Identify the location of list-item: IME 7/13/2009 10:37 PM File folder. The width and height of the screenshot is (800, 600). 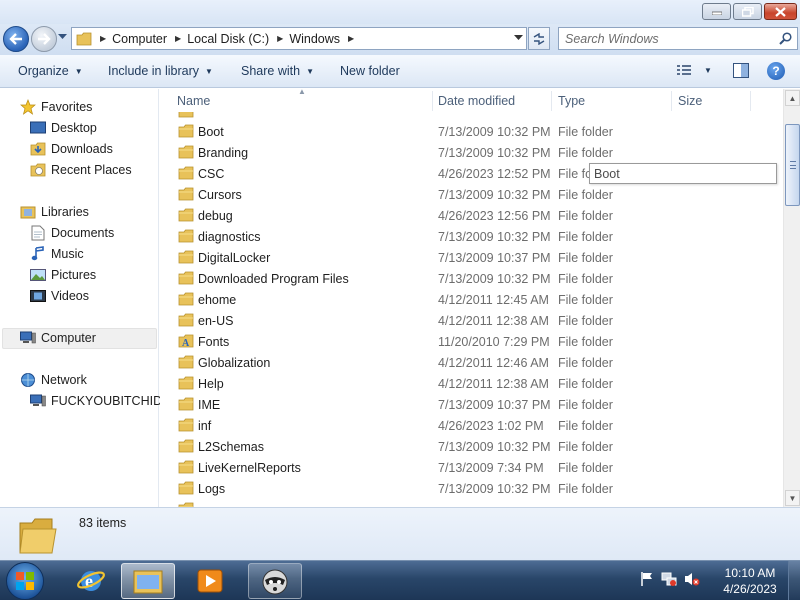
(471, 404).